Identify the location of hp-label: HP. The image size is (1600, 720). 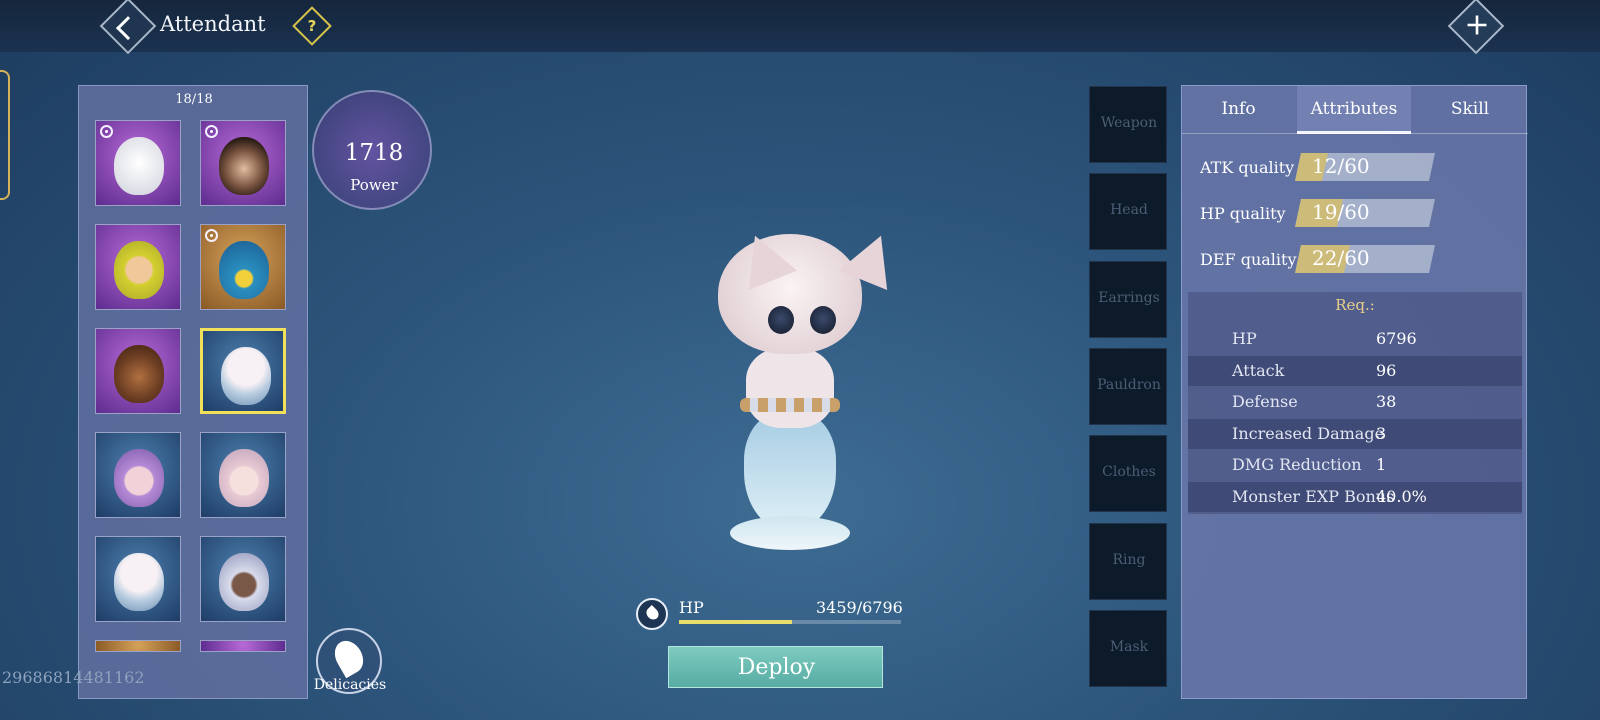
(691, 607).